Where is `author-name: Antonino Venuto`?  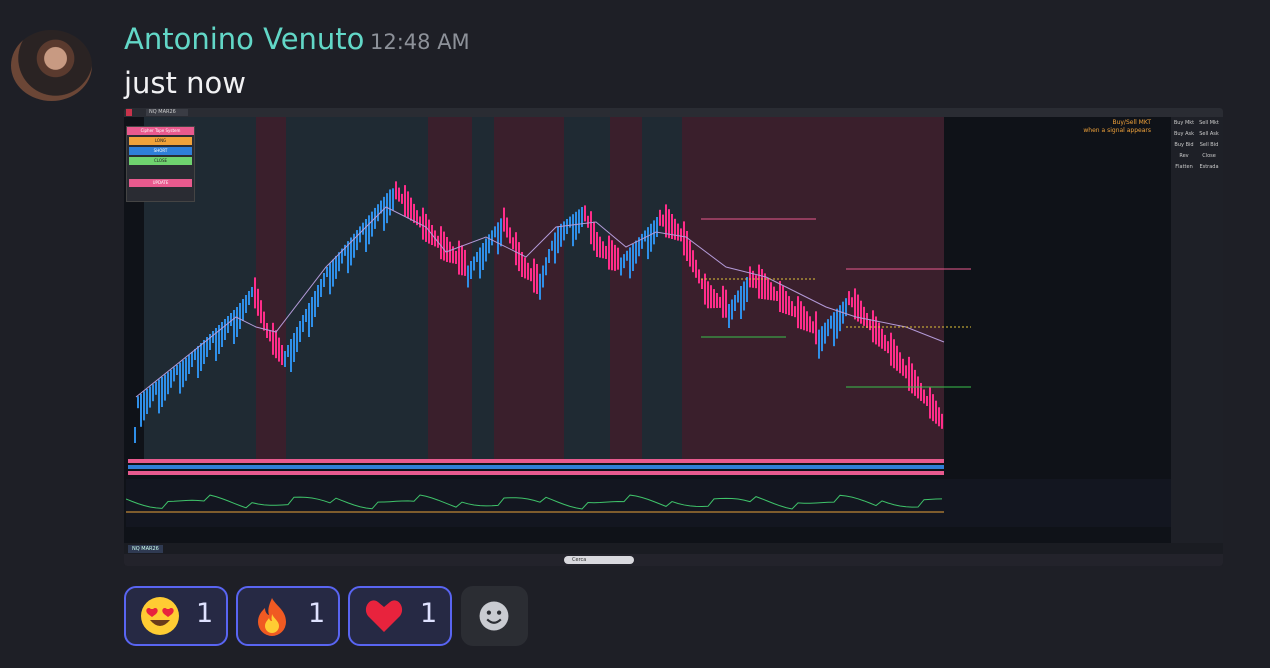
author-name: Antonino Venuto is located at coordinates (244, 39).